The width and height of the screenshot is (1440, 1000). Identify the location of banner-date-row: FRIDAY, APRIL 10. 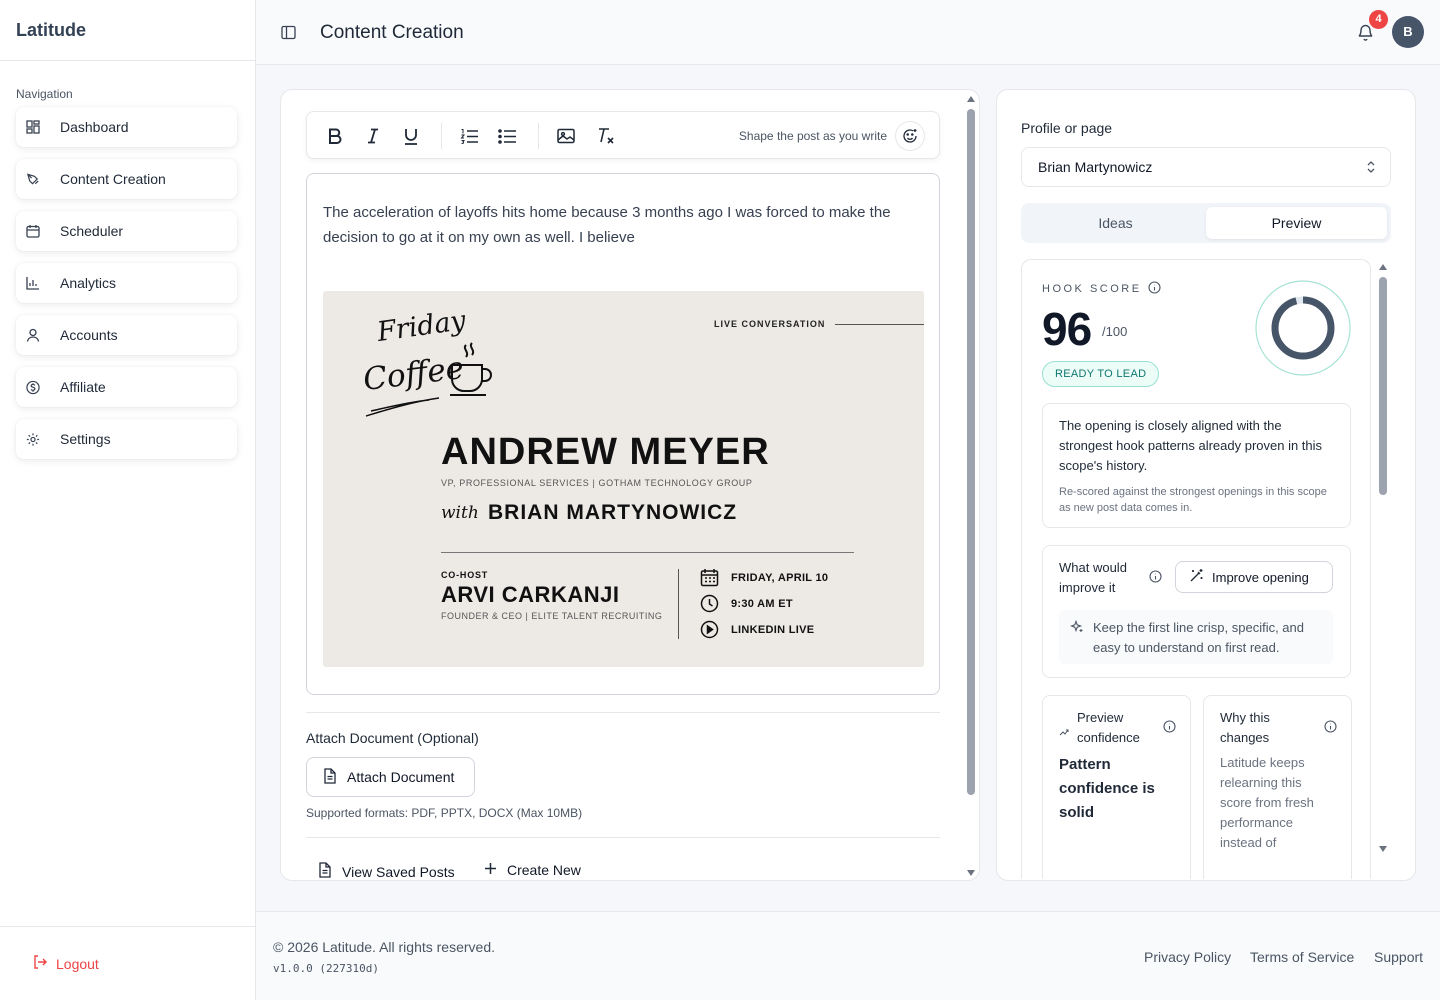
(764, 577).